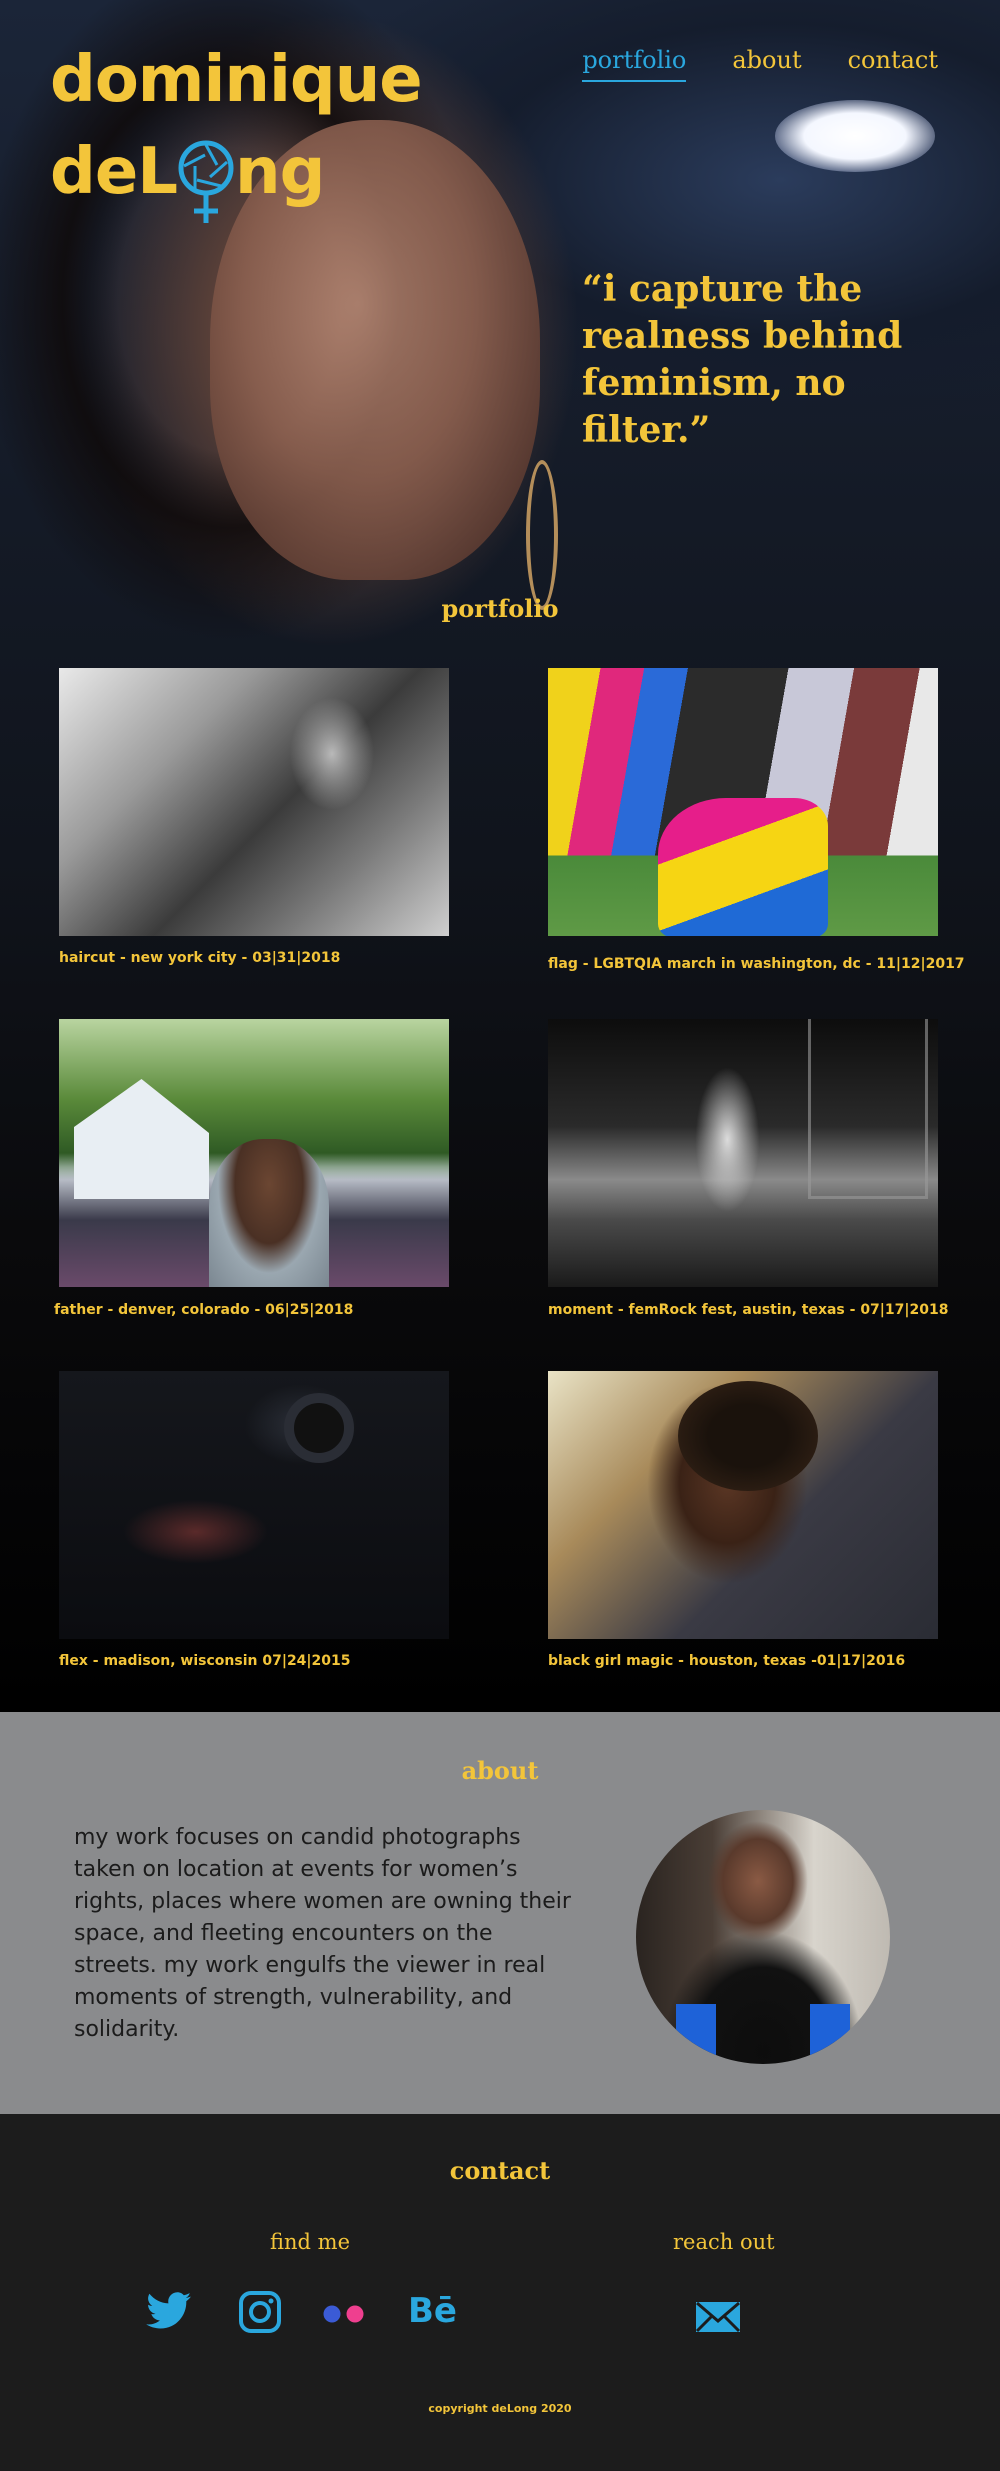  What do you see at coordinates (500, 2408) in the screenshot?
I see `copyright-text: copyright deLong 2020` at bounding box center [500, 2408].